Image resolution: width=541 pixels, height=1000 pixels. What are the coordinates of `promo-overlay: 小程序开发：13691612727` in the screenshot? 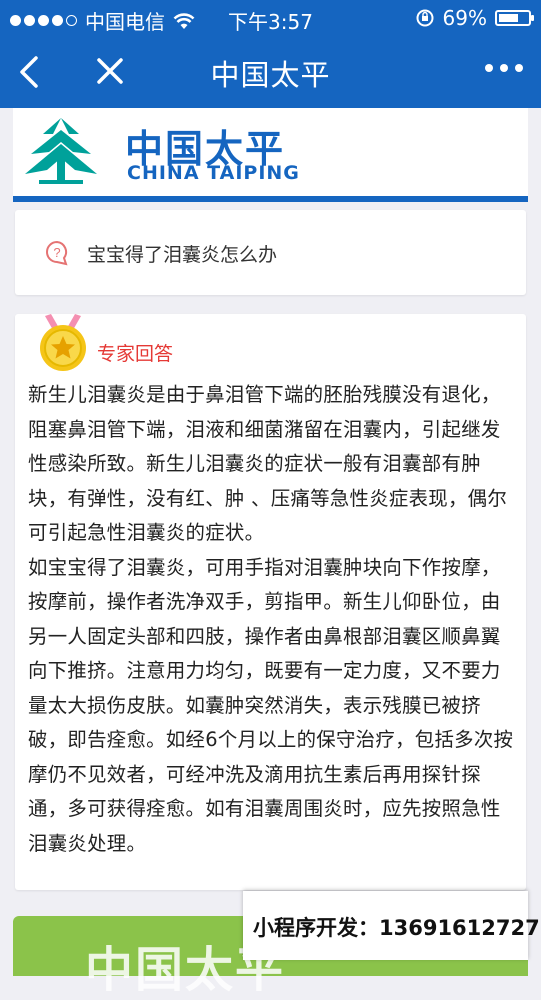 It's located at (391, 925).